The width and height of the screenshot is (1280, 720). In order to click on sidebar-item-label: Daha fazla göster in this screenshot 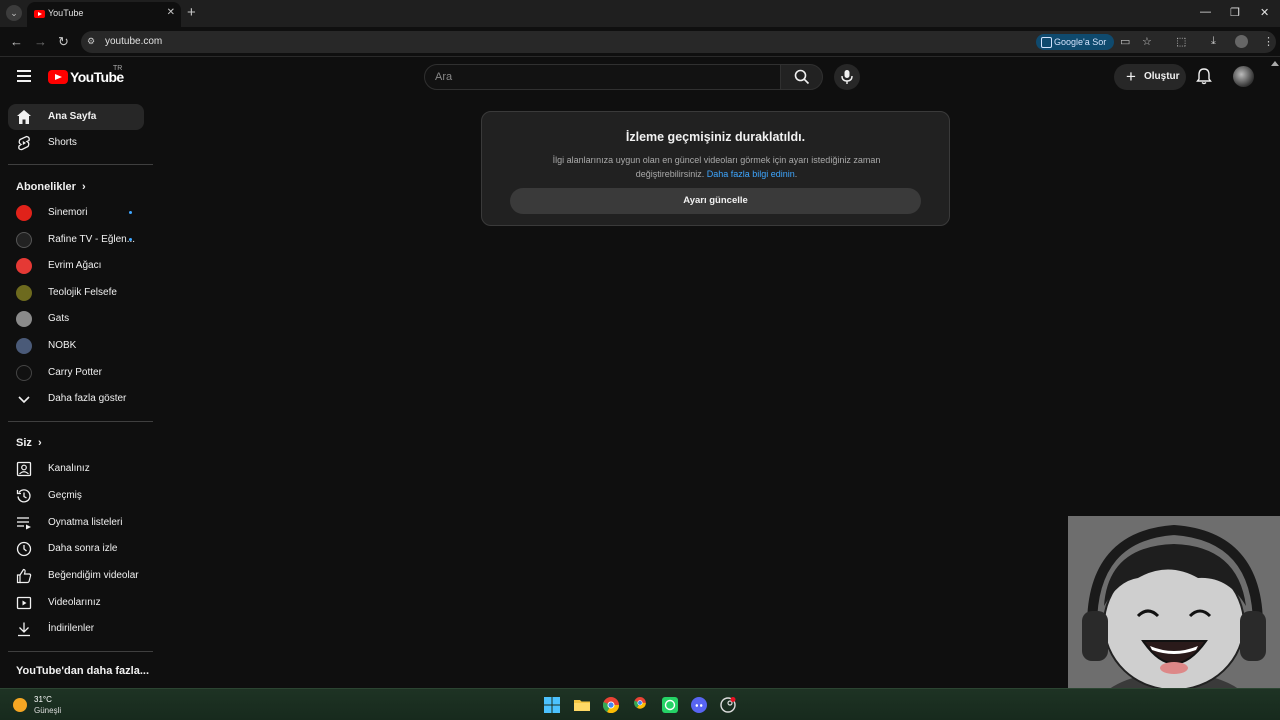, I will do `click(87, 398)`.